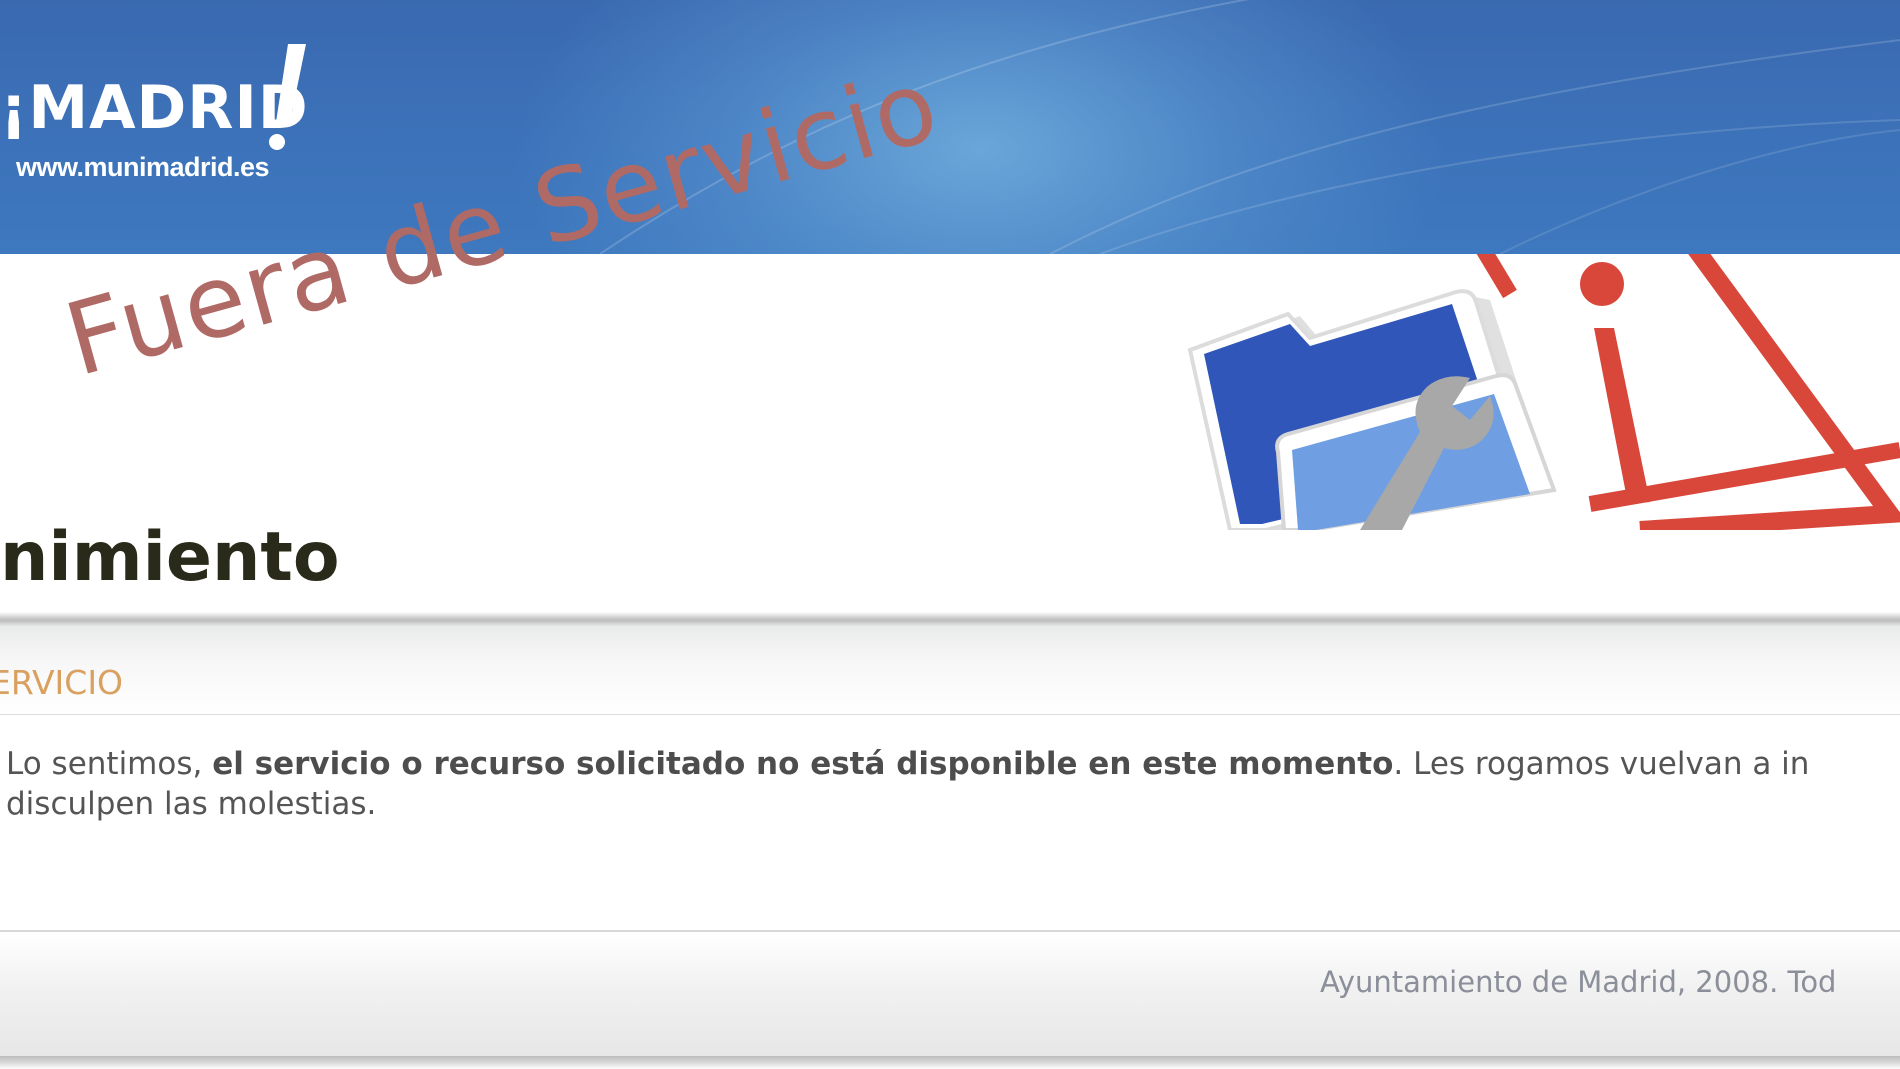 The height and width of the screenshot is (1069, 1900). Describe the element at coordinates (287, 97) in the screenshot. I see `logo-exclamation-icon` at that location.